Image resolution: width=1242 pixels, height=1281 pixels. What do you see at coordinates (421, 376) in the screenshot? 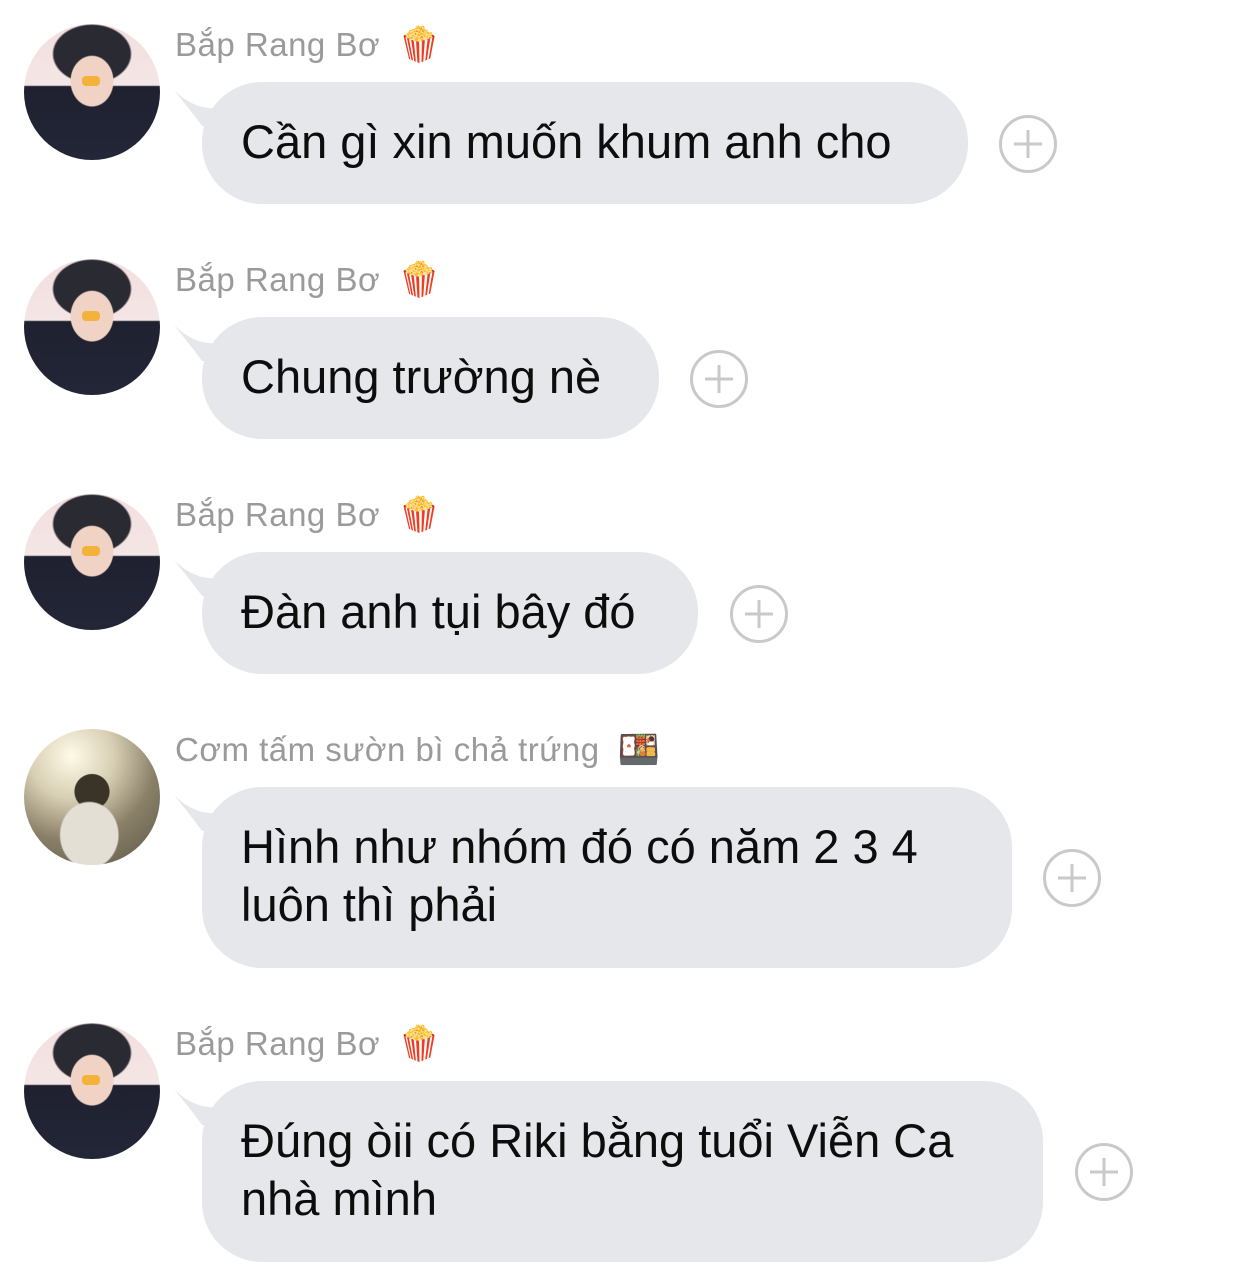
I see `message-text: Chung trường nè` at bounding box center [421, 376].